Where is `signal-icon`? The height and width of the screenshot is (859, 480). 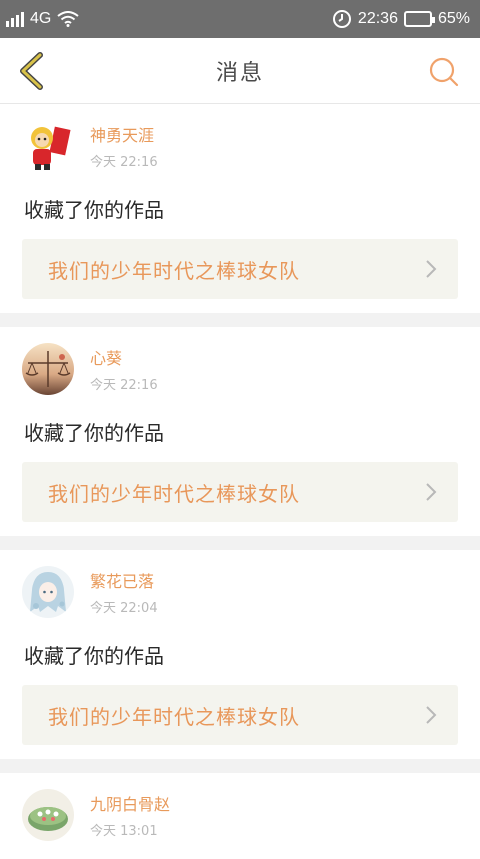
signal-icon is located at coordinates (15, 19).